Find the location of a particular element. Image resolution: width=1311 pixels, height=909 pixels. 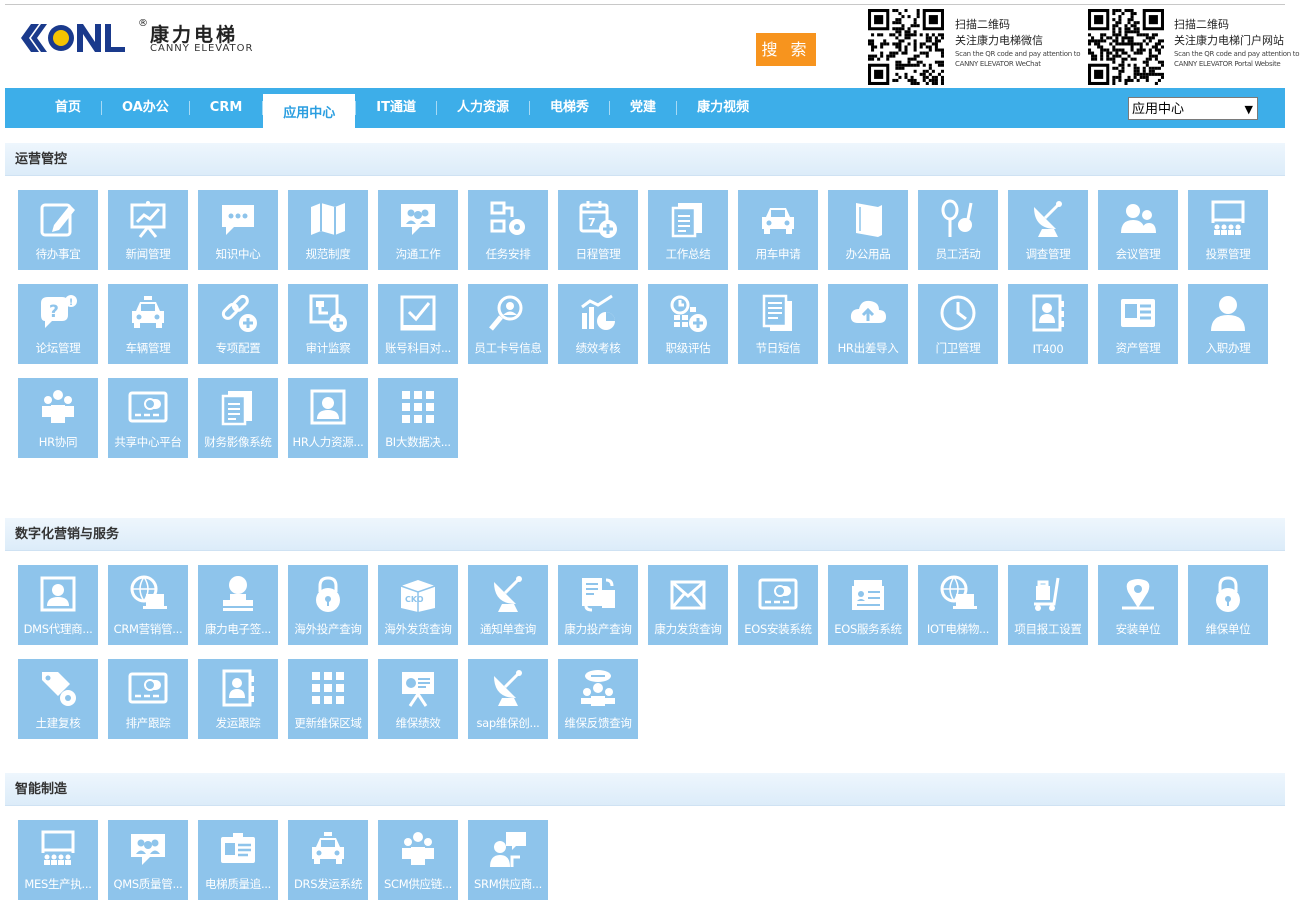

nav-item: 电梯秀 is located at coordinates (569, 108).